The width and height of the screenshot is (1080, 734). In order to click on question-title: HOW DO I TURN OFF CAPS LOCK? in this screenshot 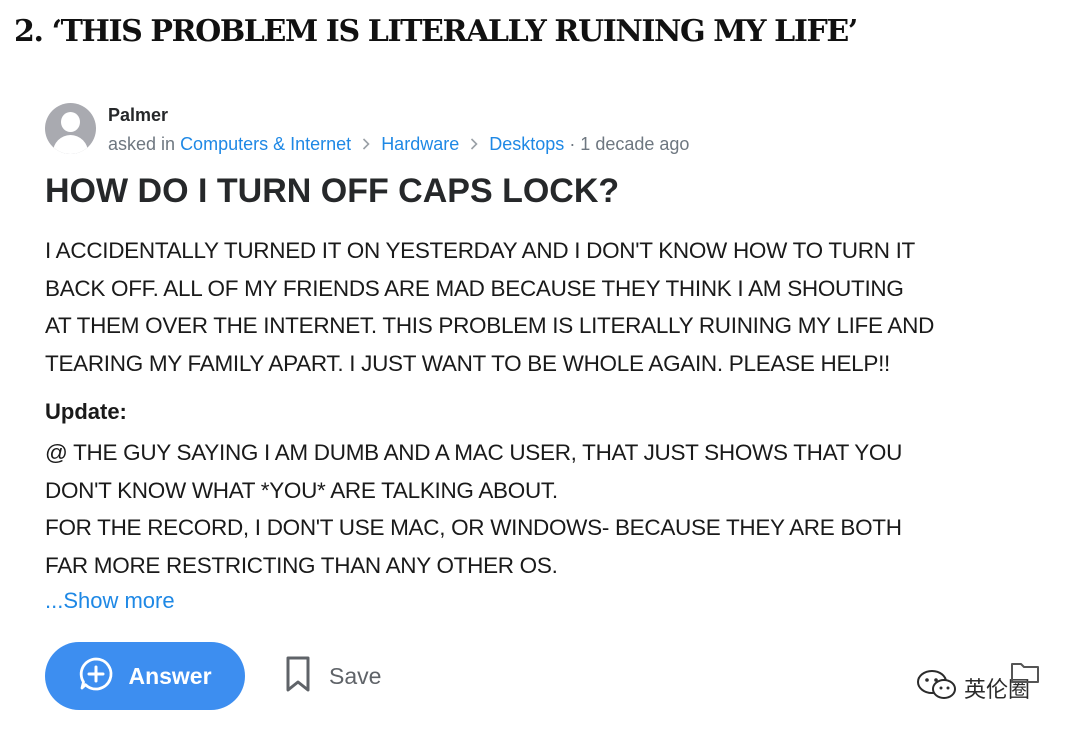, I will do `click(332, 191)`.